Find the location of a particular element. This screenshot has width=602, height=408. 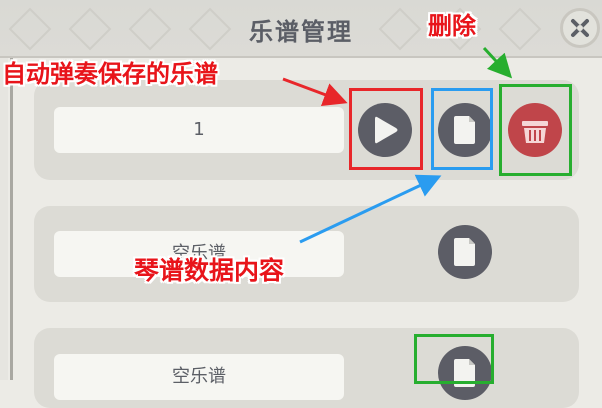

score-data-arrow is located at coordinates (370, 209).